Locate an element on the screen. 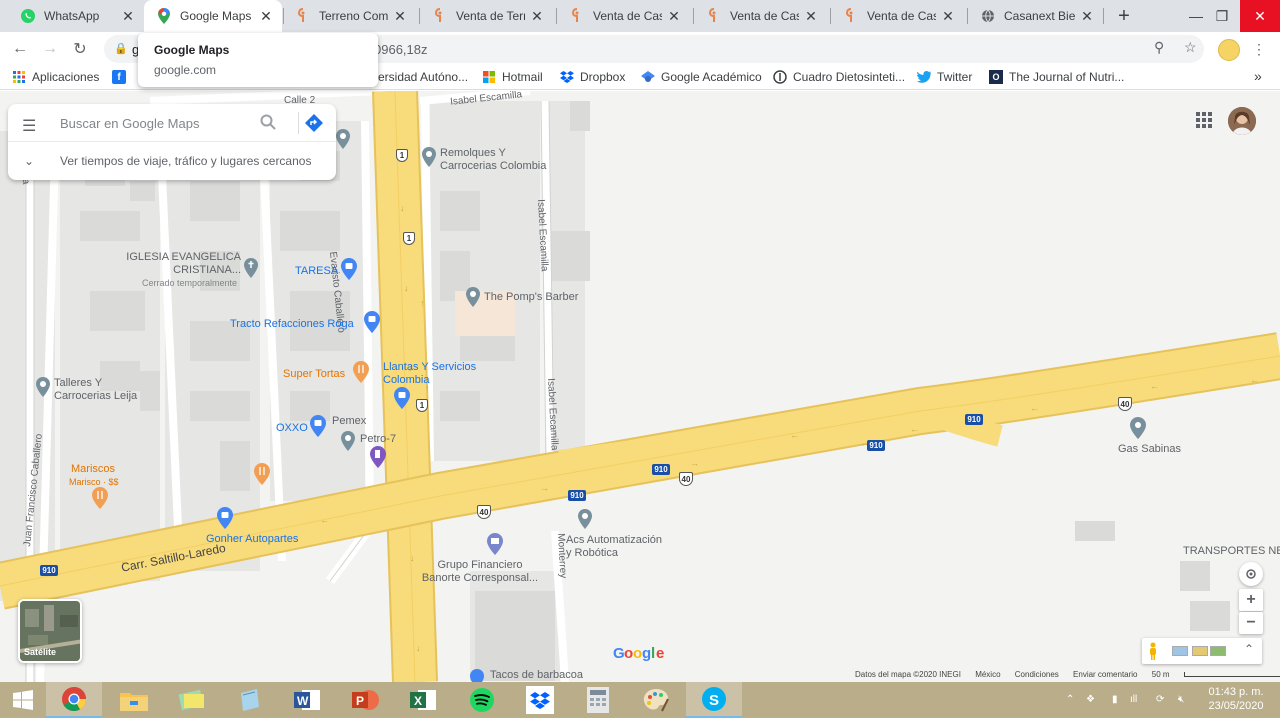 This screenshot has height=718, width=1280. bank-pin-icon is located at coordinates (495, 544).